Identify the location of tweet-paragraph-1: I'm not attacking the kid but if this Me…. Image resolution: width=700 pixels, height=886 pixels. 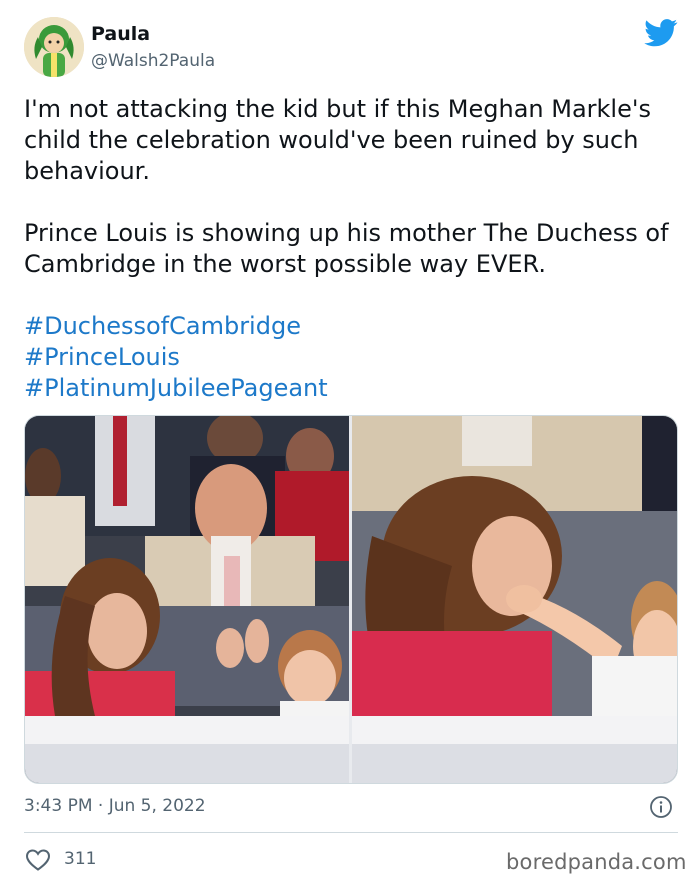
(337, 140).